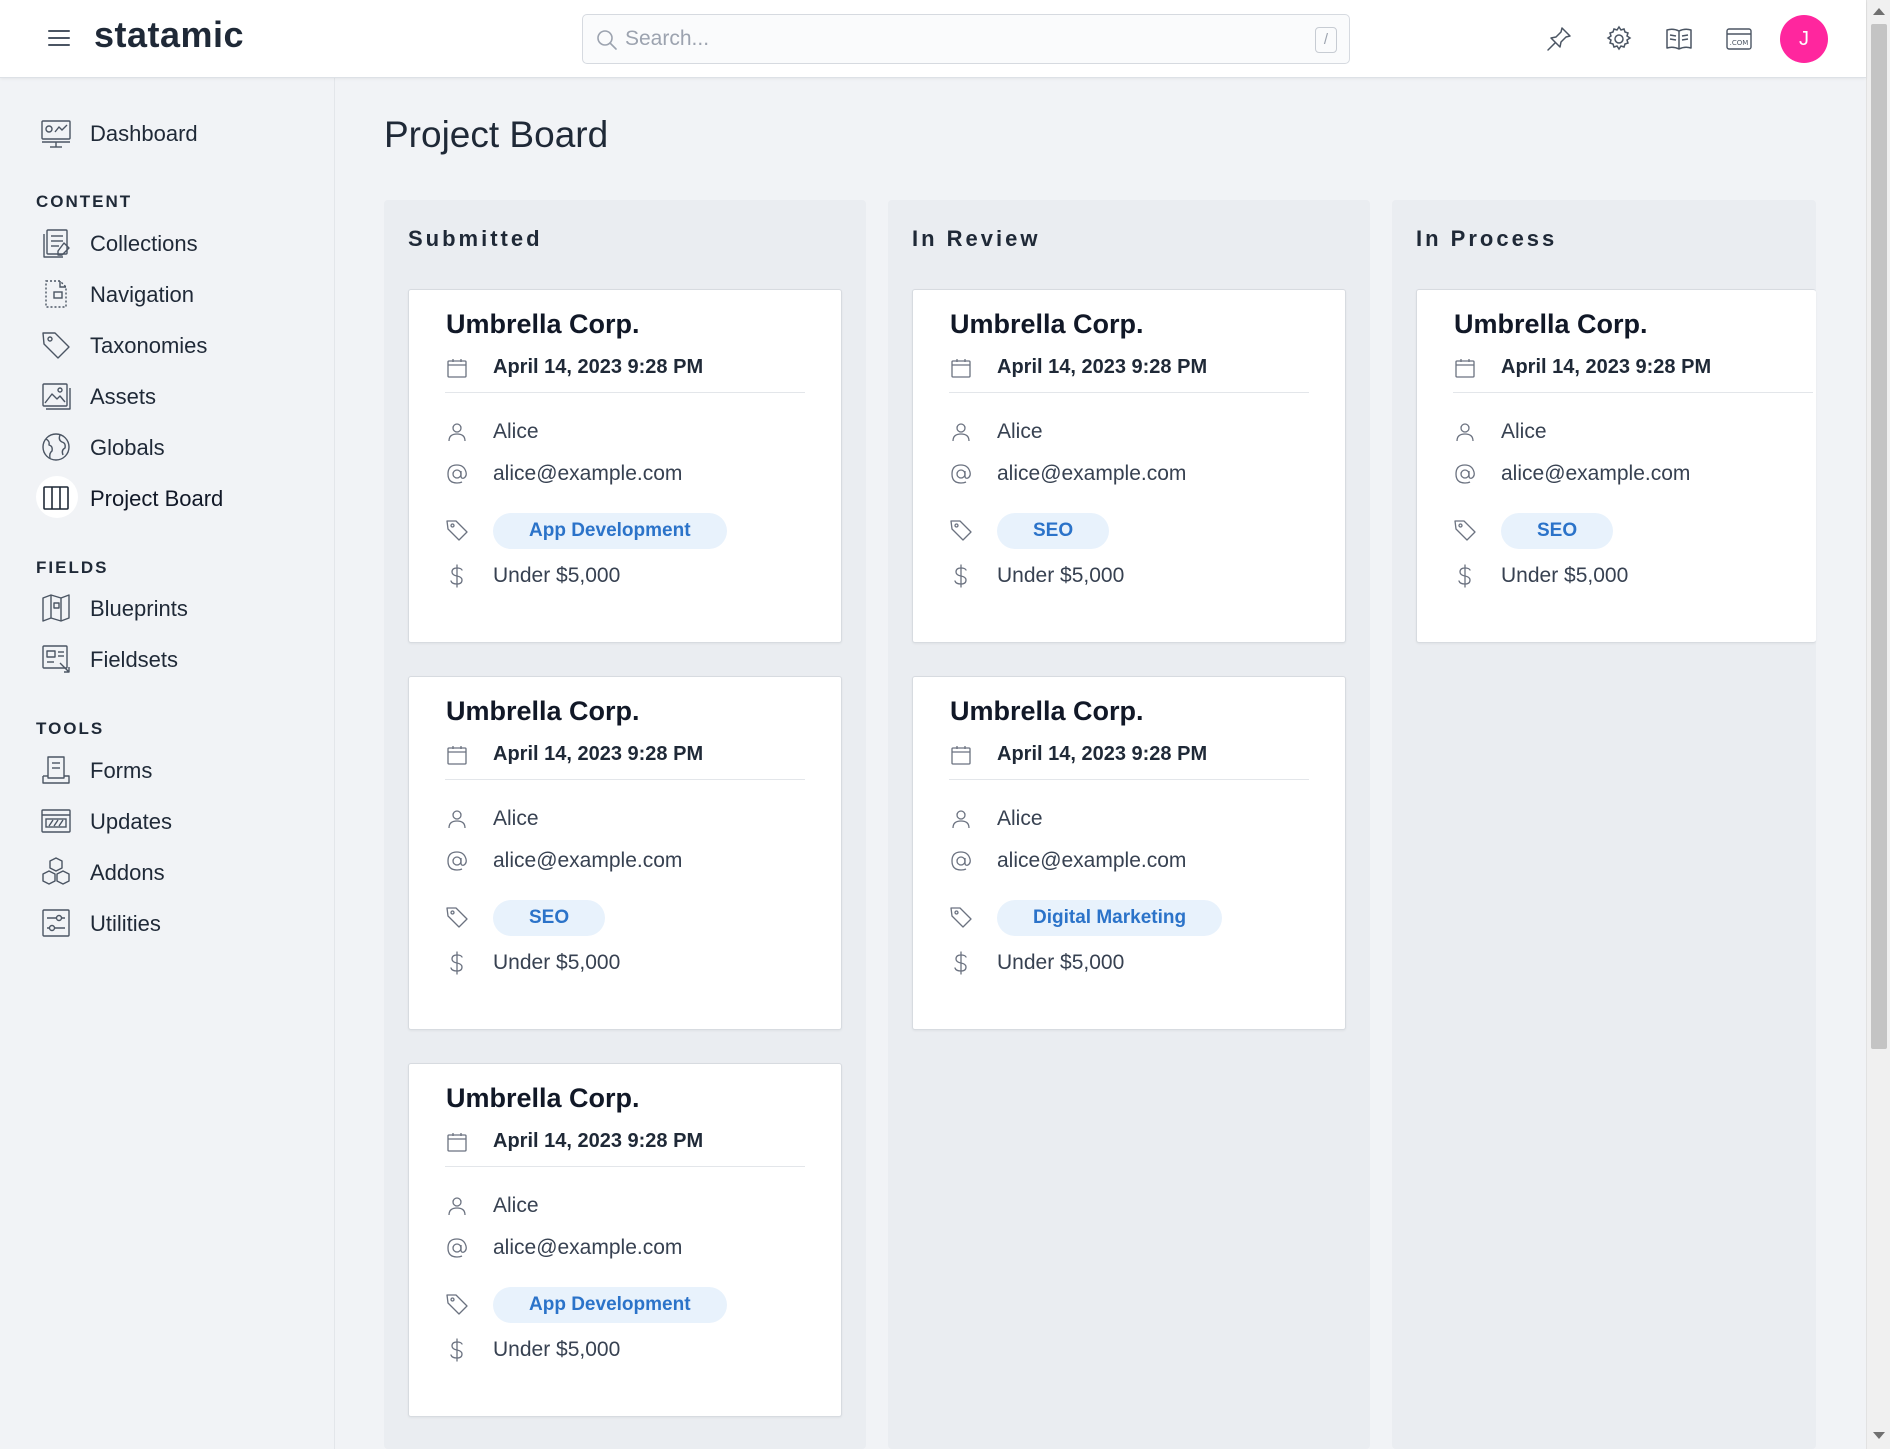 The width and height of the screenshot is (1890, 1449). What do you see at coordinates (149, 345) in the screenshot?
I see `sidebar-item-label: Taxonomies` at bounding box center [149, 345].